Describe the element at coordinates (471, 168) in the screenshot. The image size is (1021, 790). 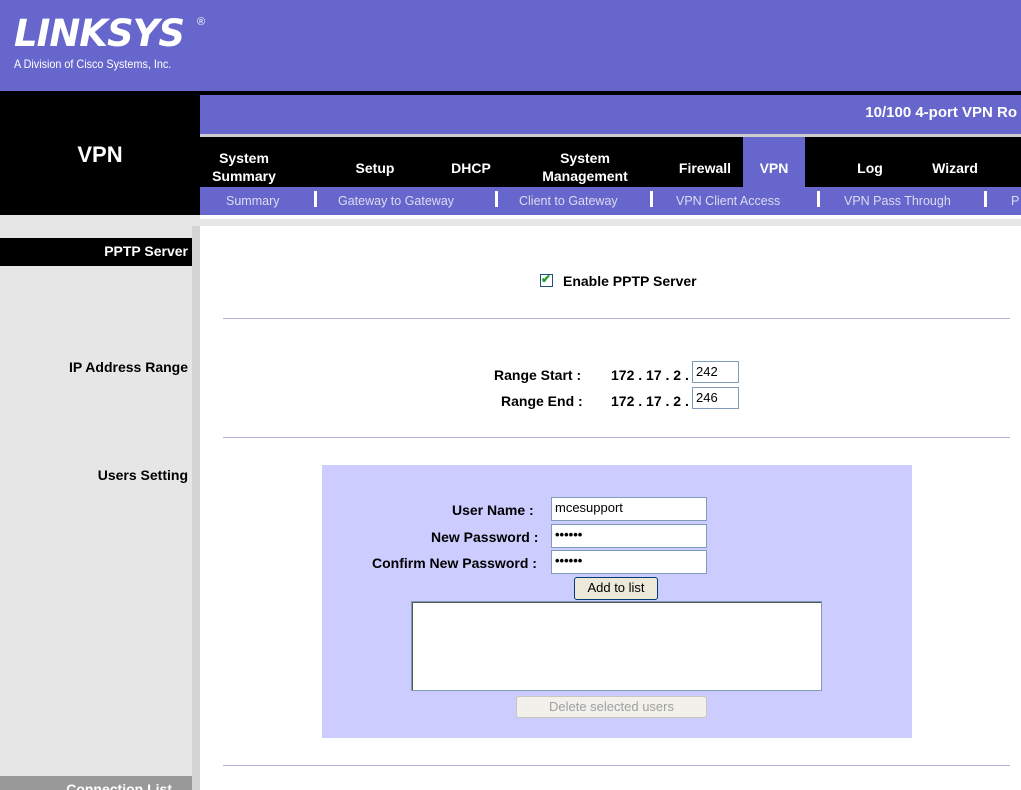
I see `tab-dhcp: DHCP` at that location.